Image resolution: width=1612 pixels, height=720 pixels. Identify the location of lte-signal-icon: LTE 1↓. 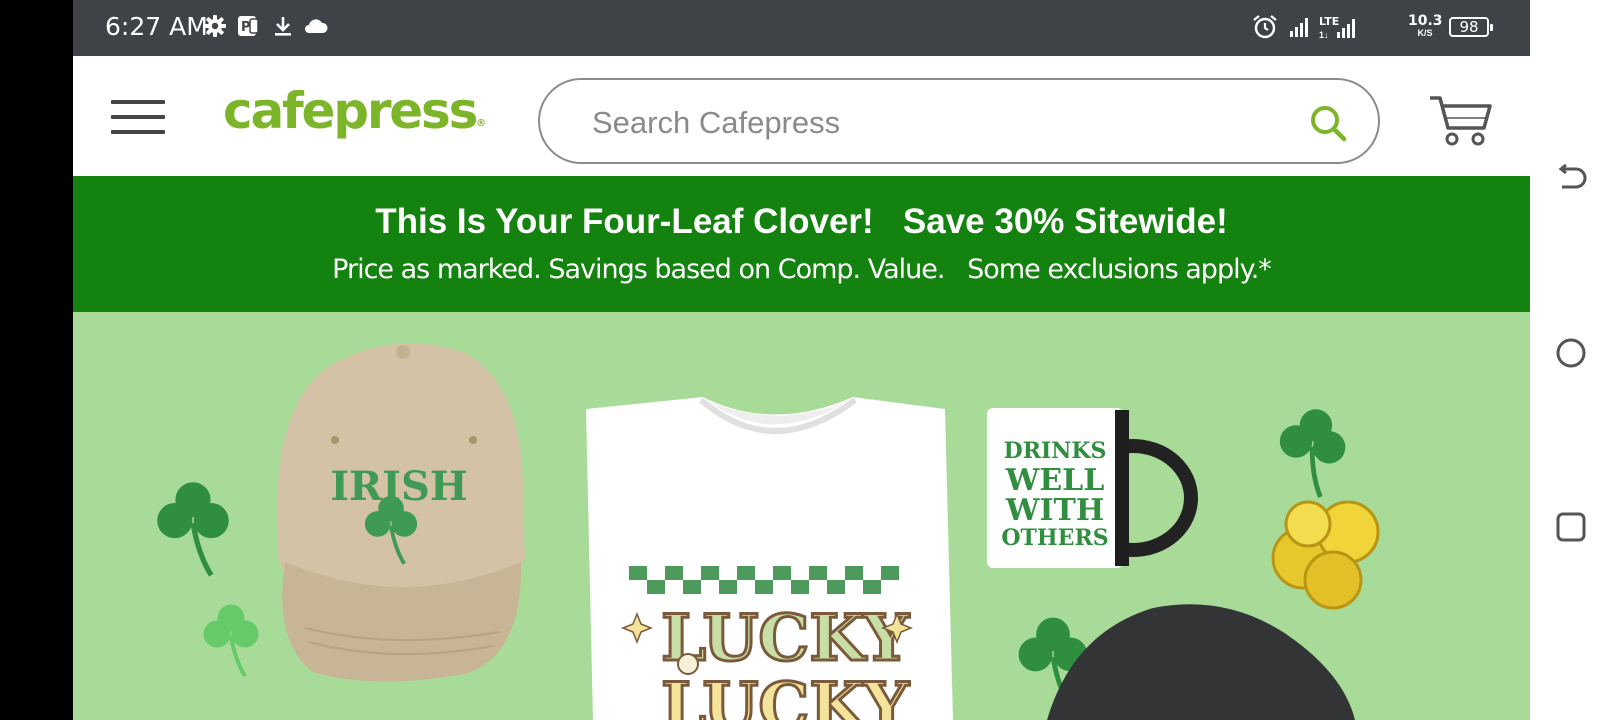
(1339, 29).